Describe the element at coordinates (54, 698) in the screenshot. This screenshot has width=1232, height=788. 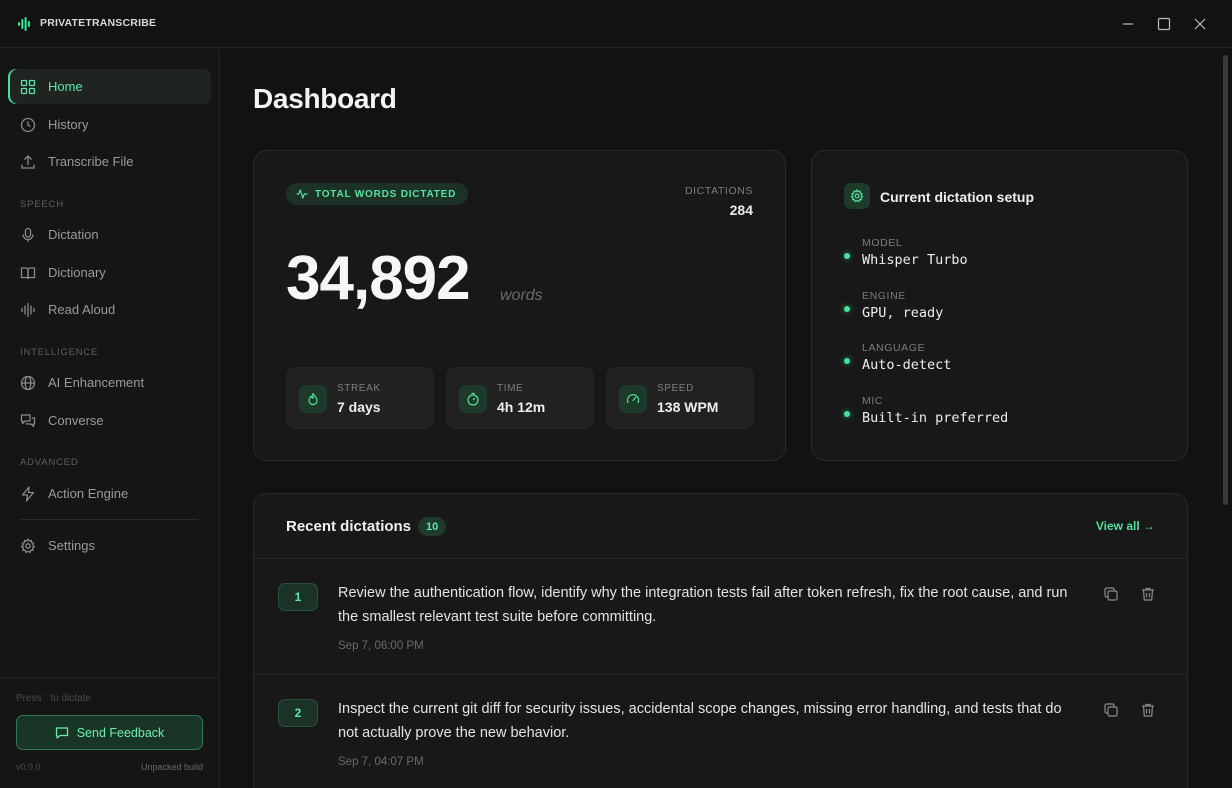
I see `dictate-hint: Press ` to dictate` at that location.